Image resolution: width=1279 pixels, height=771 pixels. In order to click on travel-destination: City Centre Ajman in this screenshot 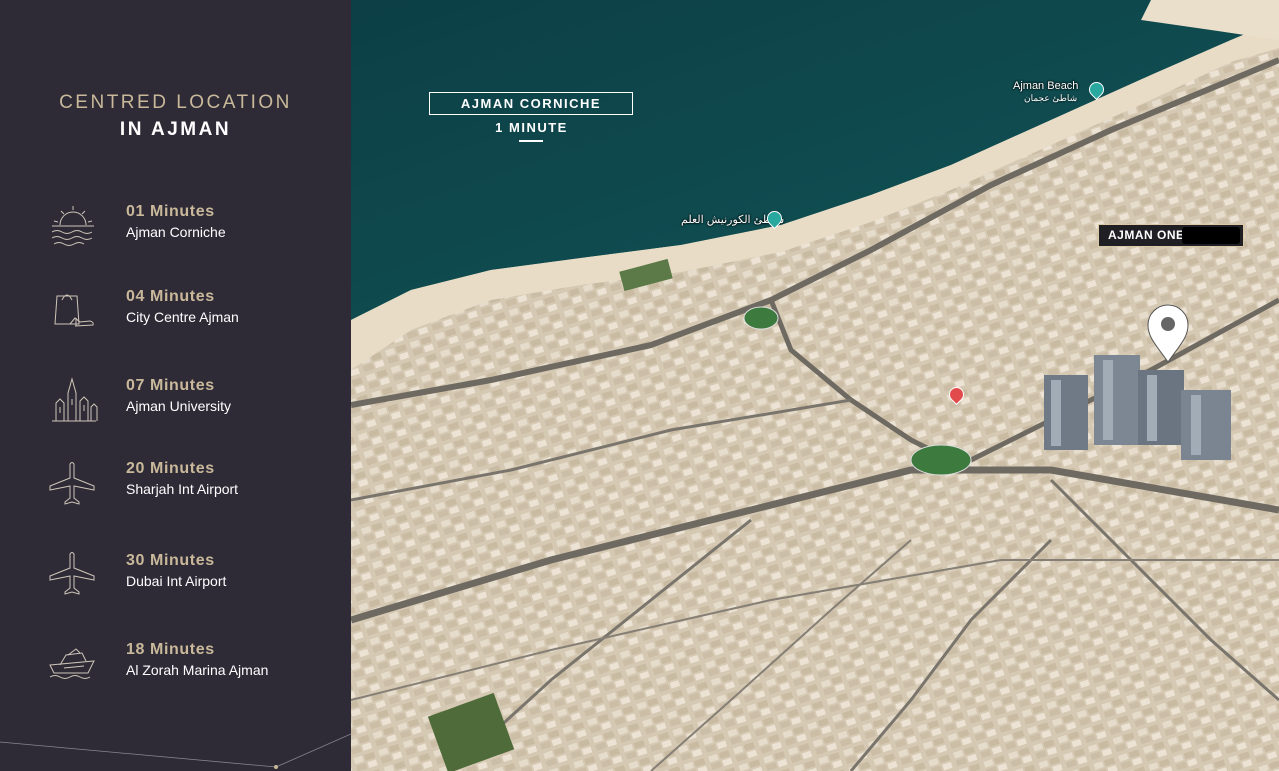, I will do `click(182, 317)`.